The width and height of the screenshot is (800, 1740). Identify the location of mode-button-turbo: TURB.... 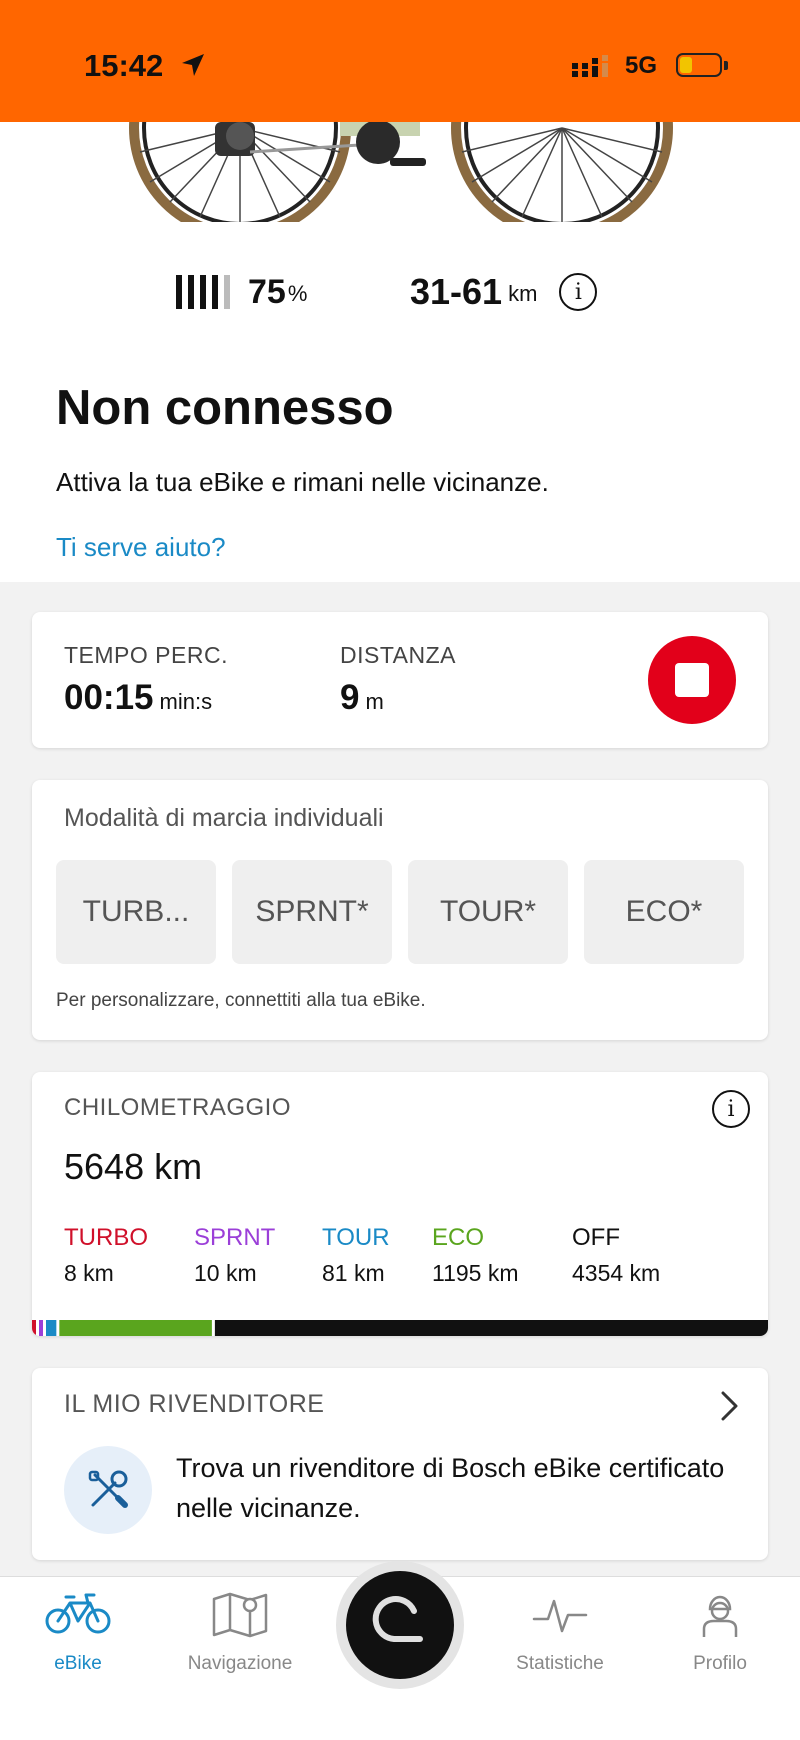
(136, 912).